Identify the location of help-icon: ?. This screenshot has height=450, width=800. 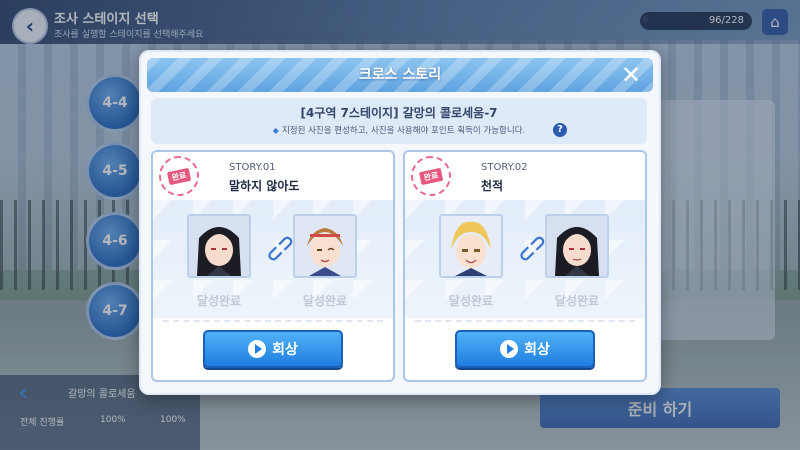
(560, 130).